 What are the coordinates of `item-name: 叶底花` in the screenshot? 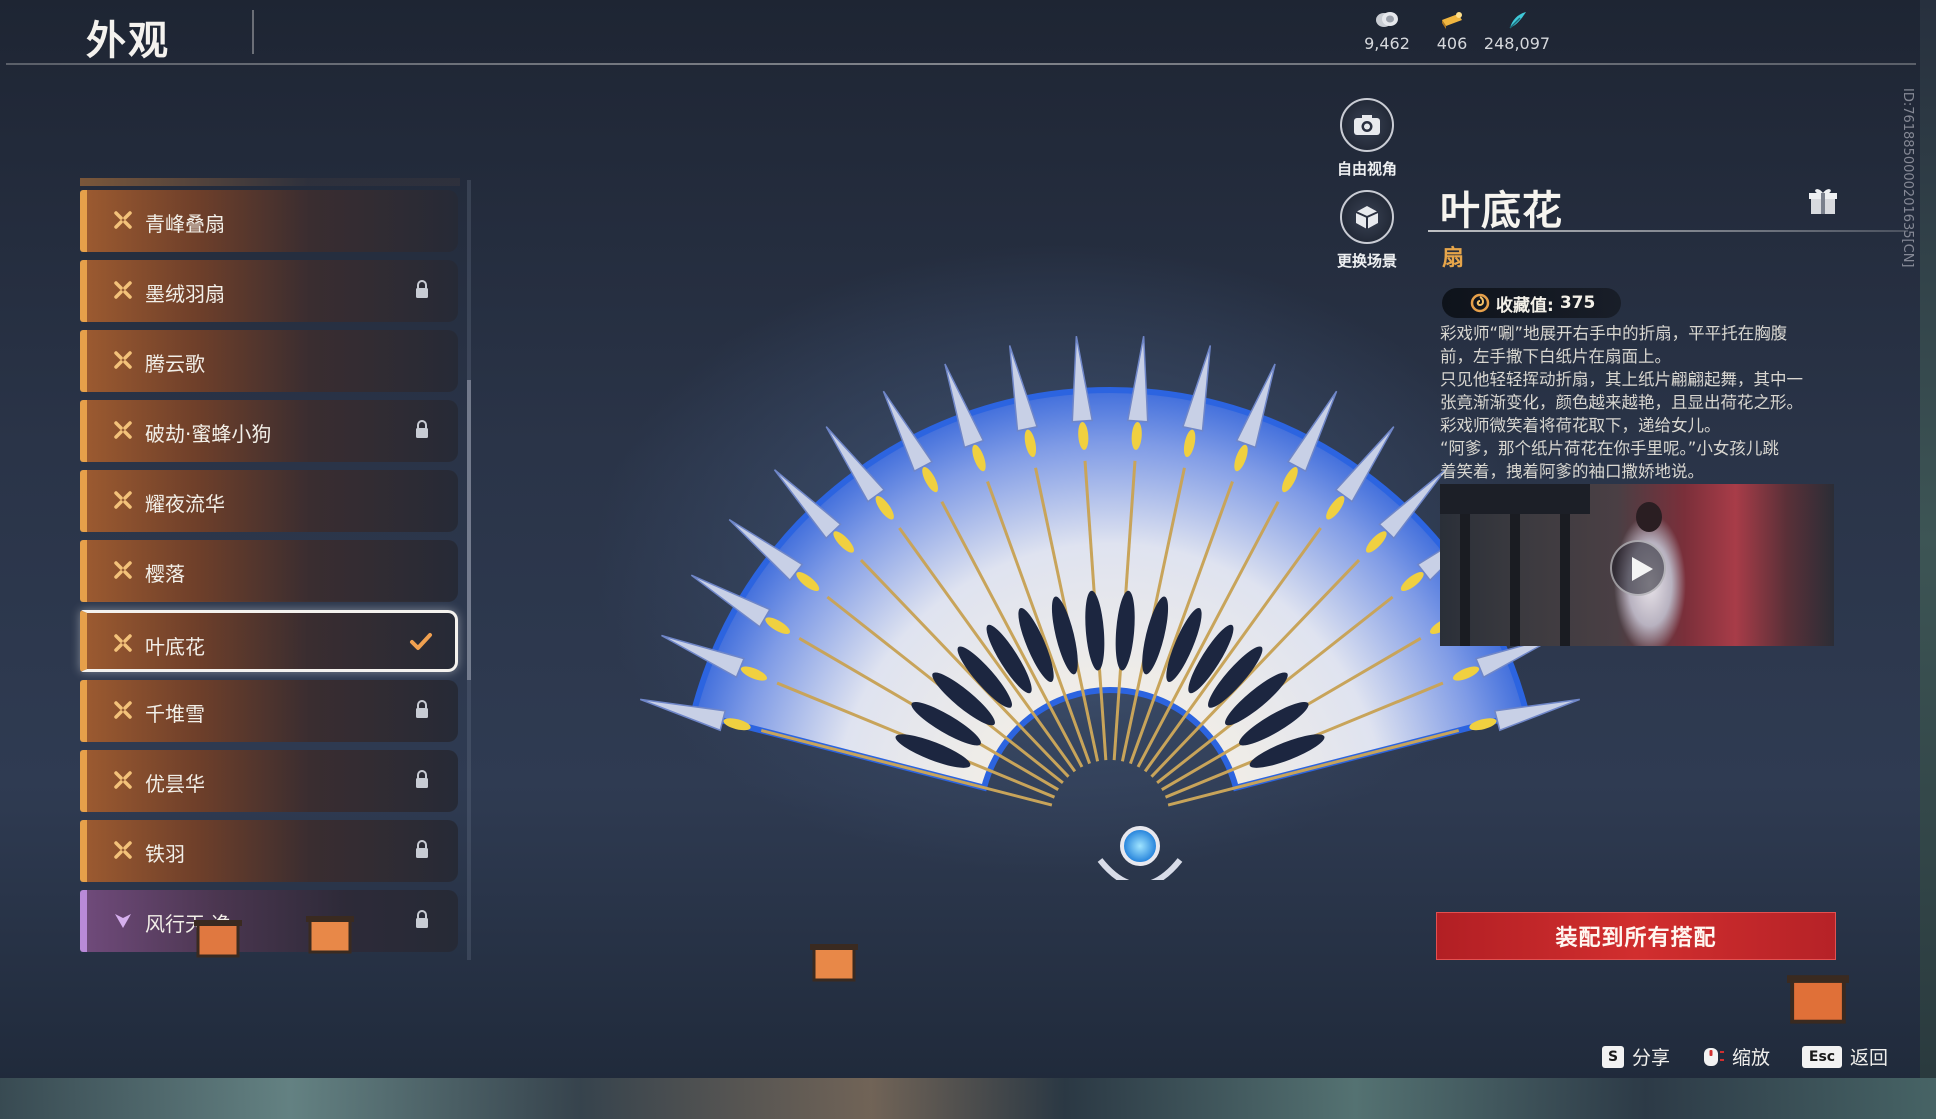 It's located at (1501, 211).